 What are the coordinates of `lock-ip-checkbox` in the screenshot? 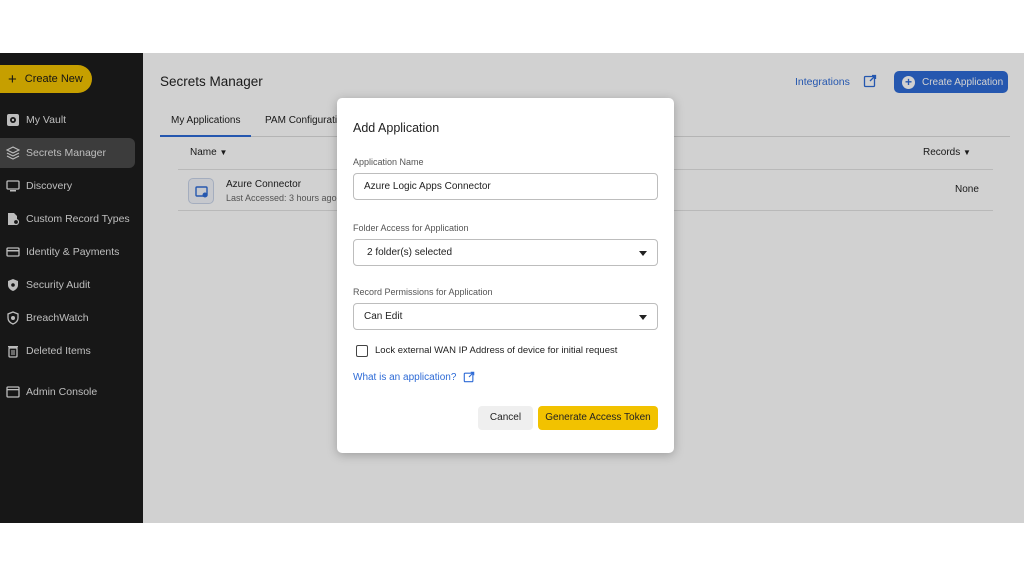 It's located at (362, 351).